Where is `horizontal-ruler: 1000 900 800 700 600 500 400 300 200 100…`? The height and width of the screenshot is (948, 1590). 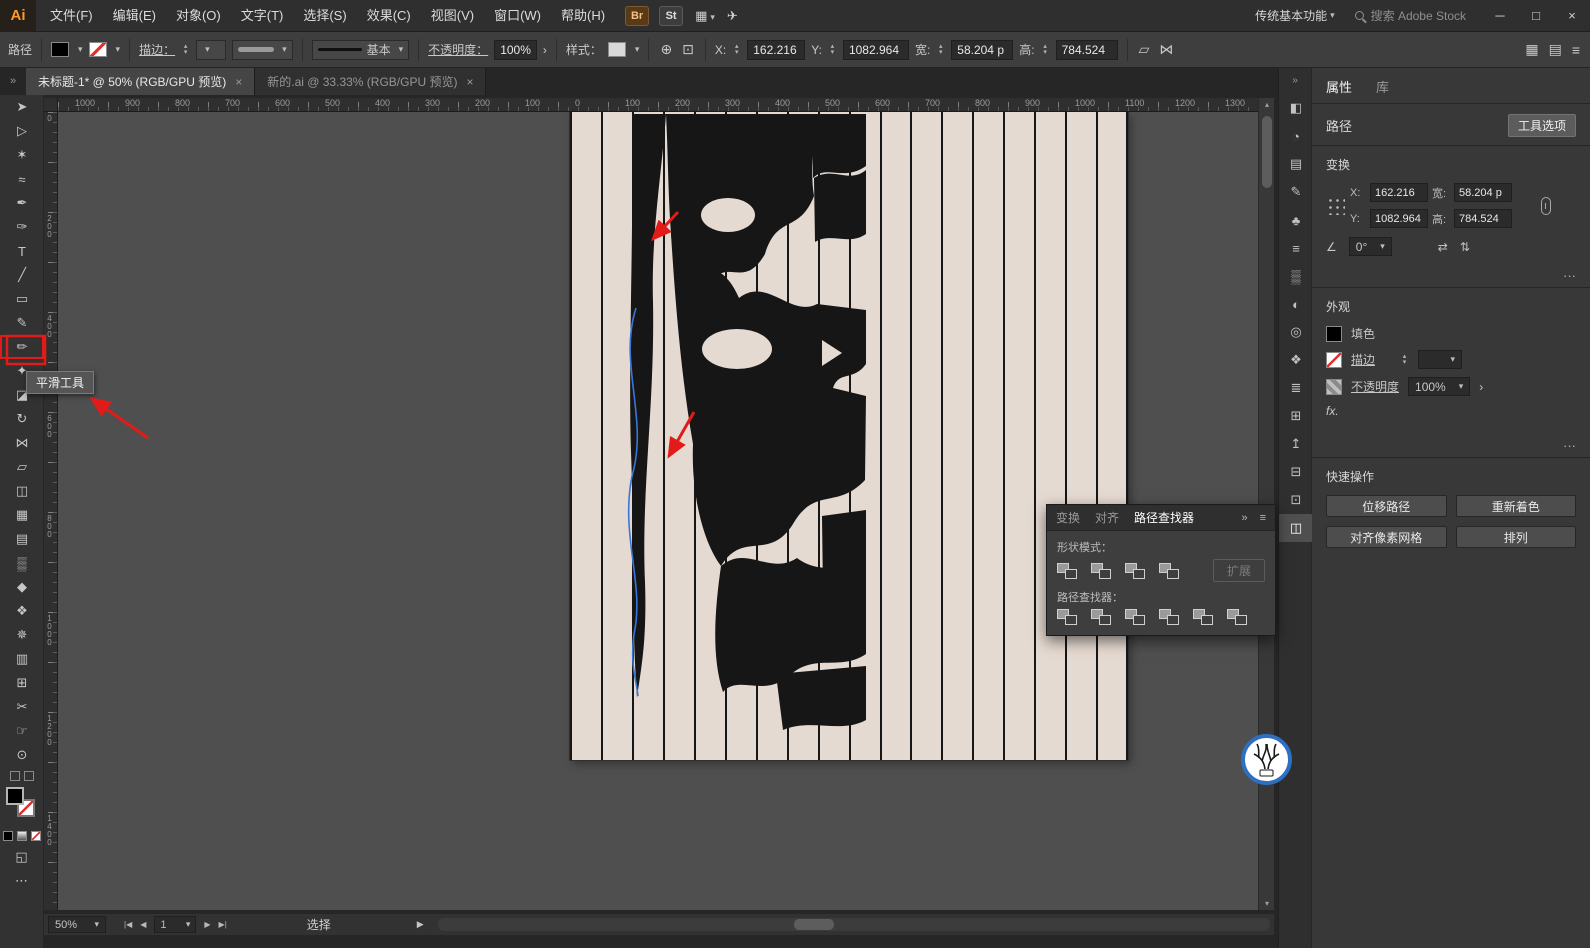 horizontal-ruler: 1000 900 800 700 600 500 400 300 200 100… is located at coordinates (658, 105).